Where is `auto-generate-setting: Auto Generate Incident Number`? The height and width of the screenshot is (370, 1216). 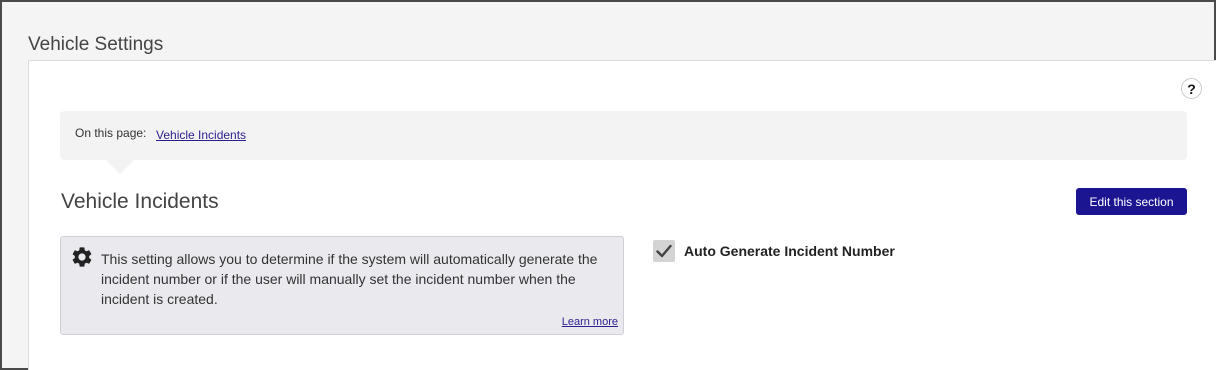
auto-generate-setting: Auto Generate Incident Number is located at coordinates (774, 251).